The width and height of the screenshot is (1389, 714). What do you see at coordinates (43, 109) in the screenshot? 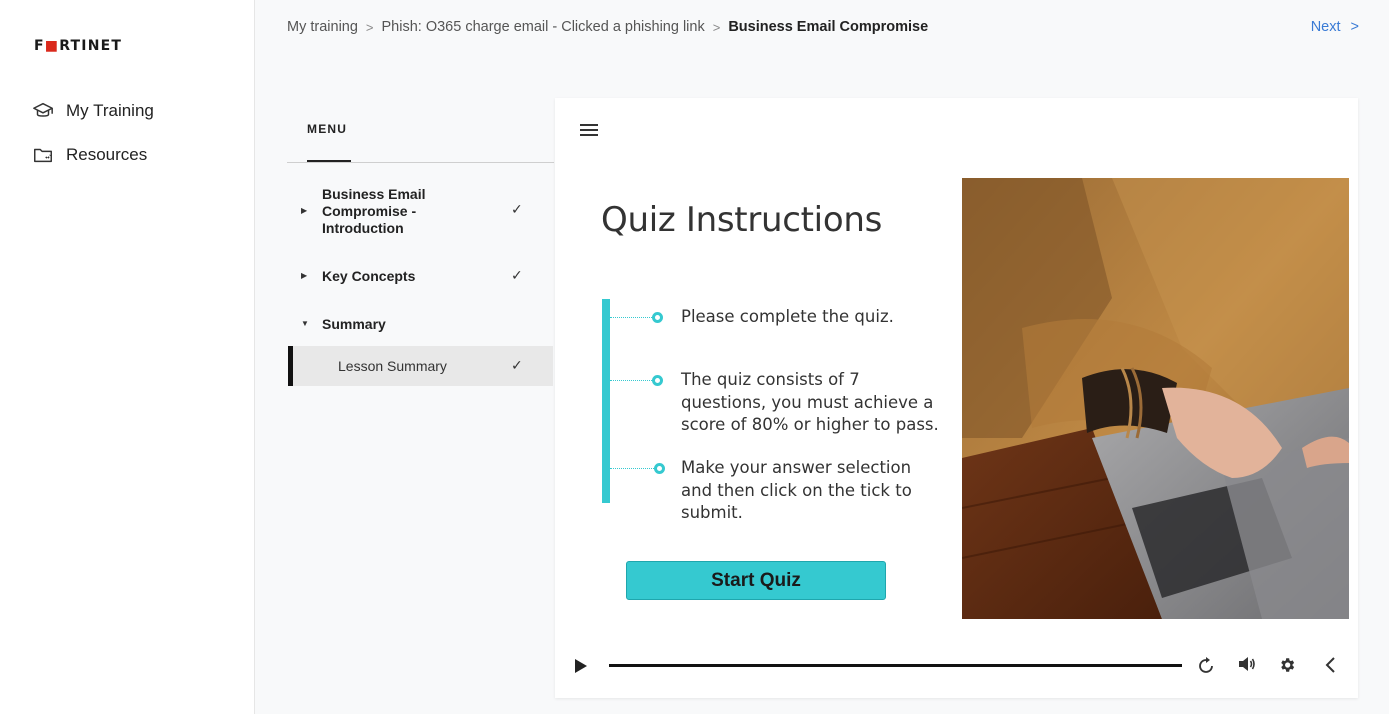
I see `graduation-cap-icon` at bounding box center [43, 109].